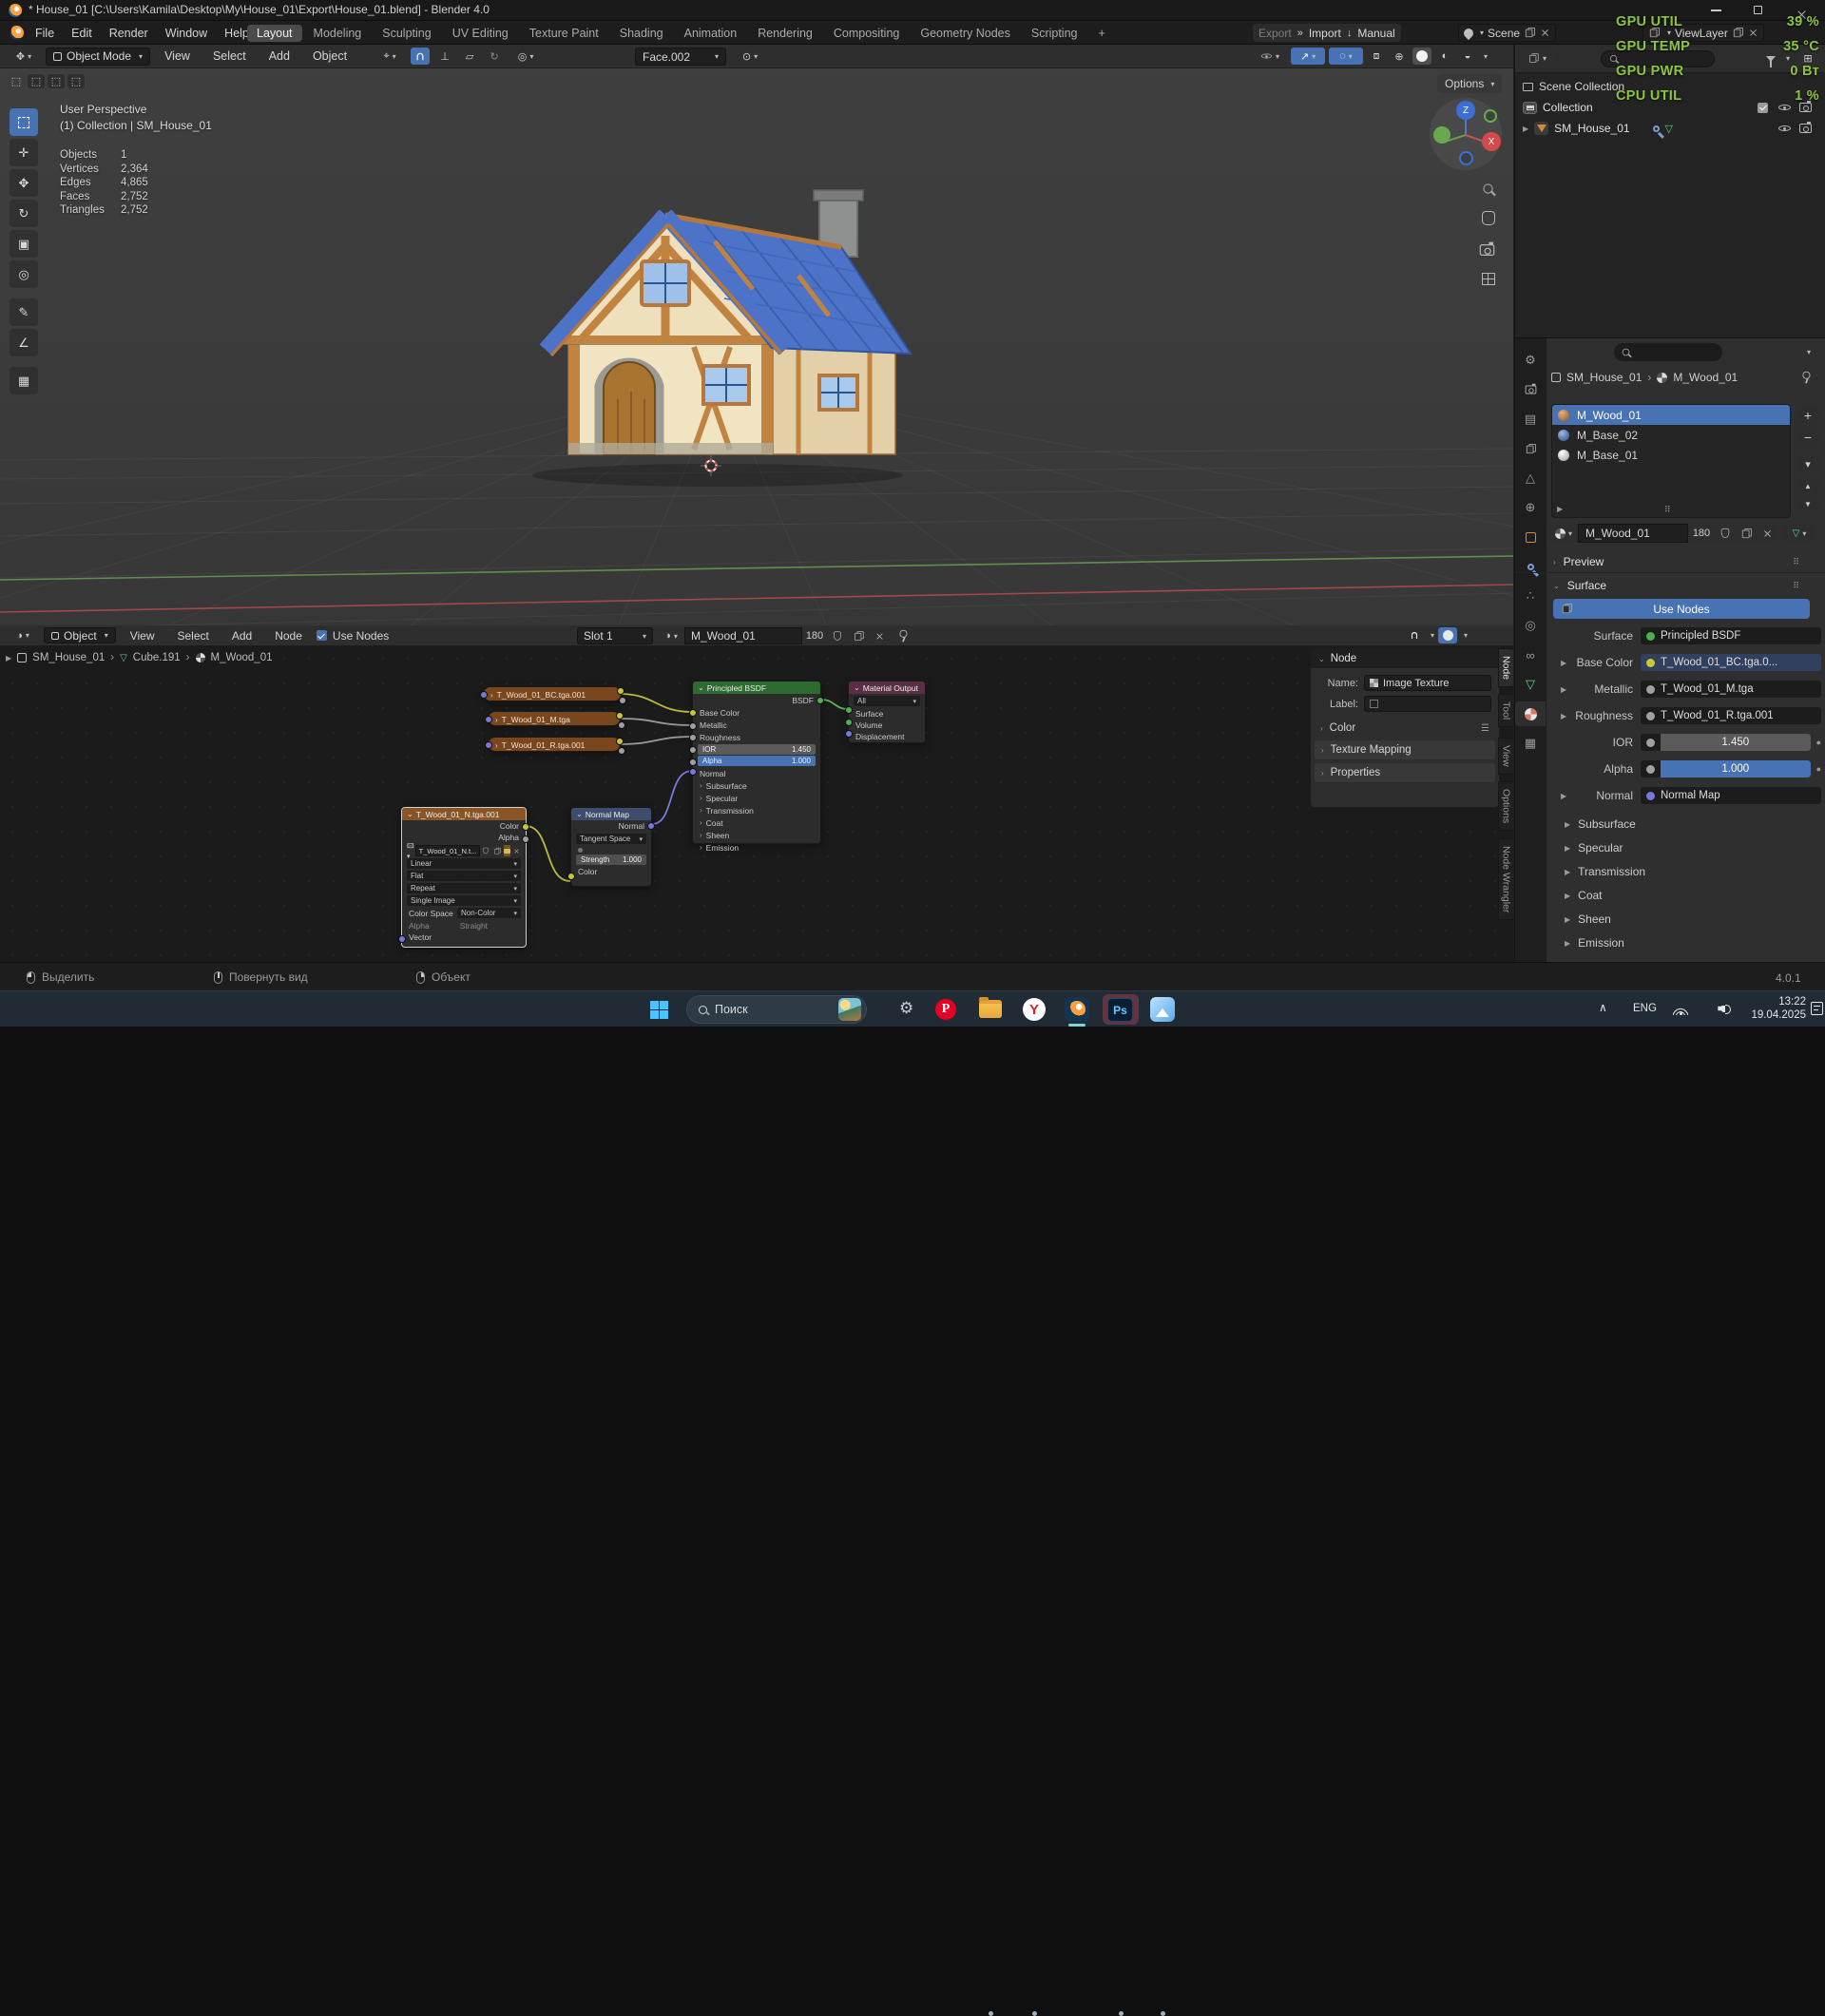  Describe the element at coordinates (711, 33) in the screenshot. I see `workspace-tab-animation: Animation` at that location.